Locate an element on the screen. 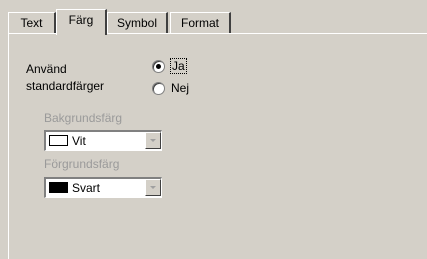  foreground-dropdown-button is located at coordinates (153, 187).